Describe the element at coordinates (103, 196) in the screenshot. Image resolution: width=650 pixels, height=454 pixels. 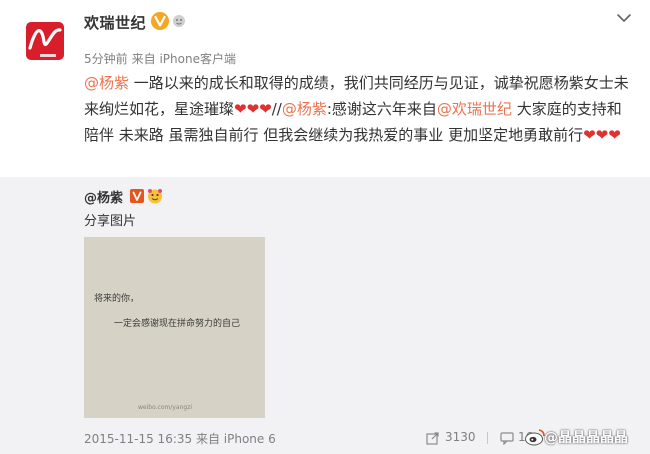
I see `repost-author: @杨紫` at that location.